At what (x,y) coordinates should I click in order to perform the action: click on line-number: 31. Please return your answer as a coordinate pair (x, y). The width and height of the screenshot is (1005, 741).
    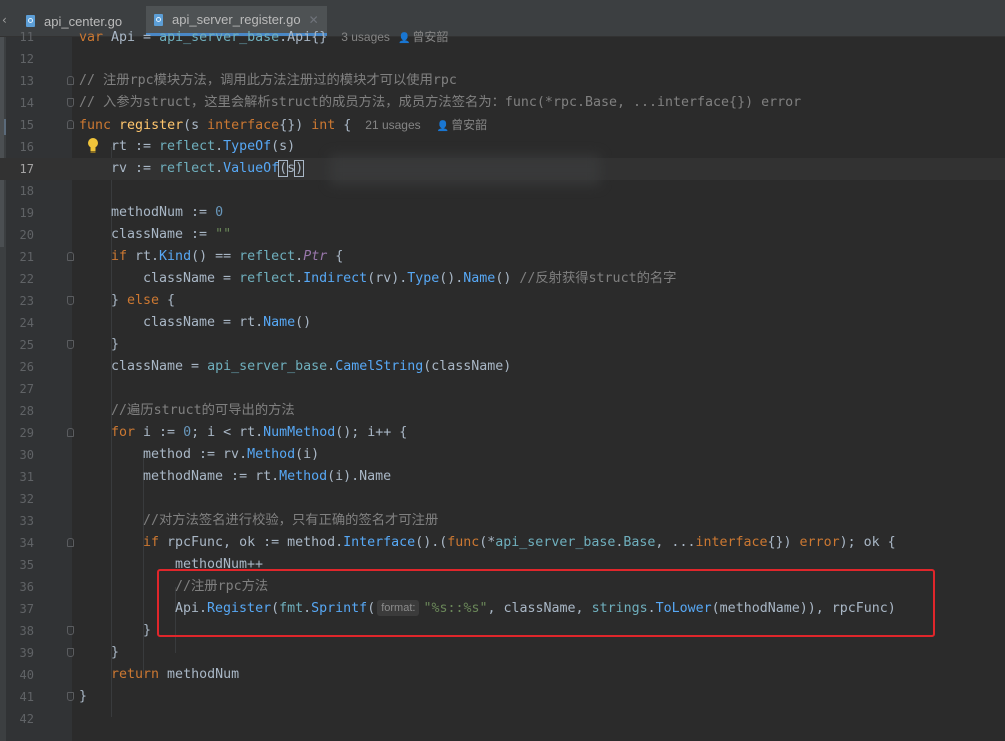
    Looking at the image, I should click on (26, 477).